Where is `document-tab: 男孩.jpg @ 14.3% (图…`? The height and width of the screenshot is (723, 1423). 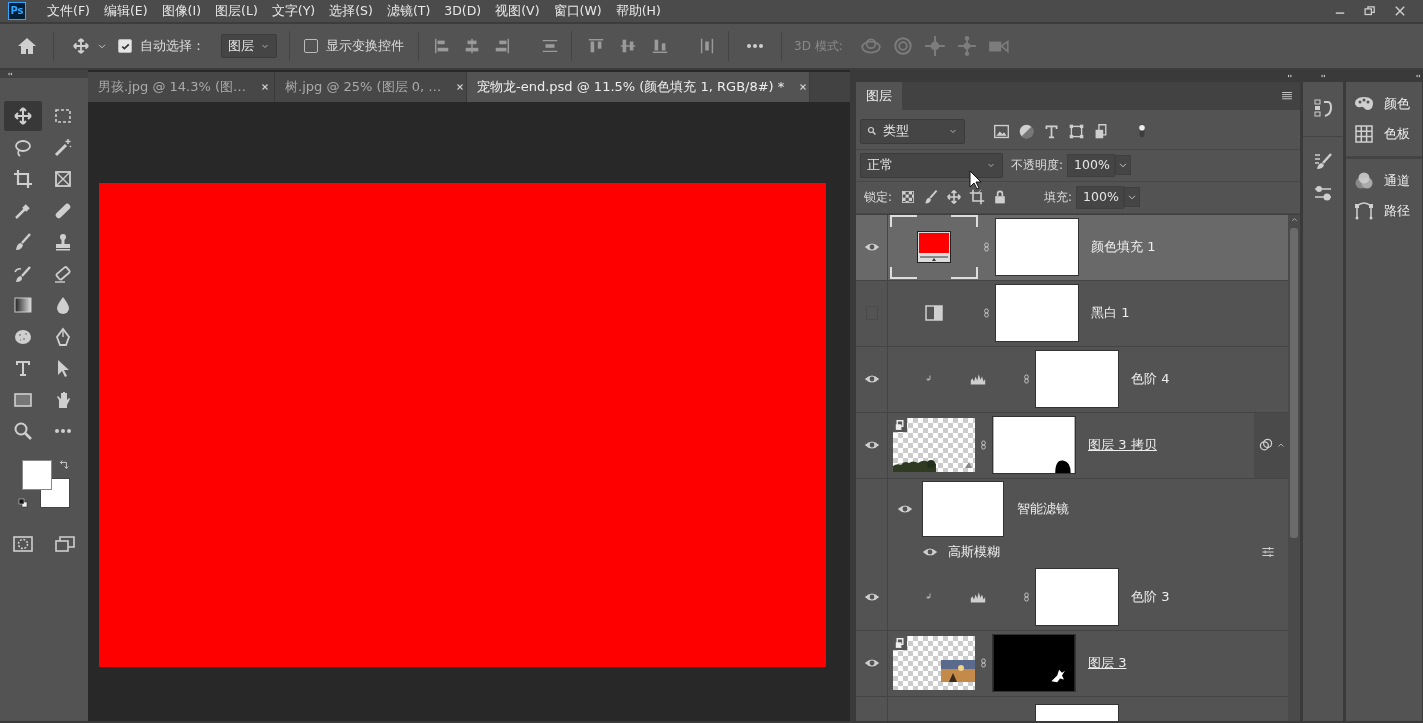
document-tab: 男孩.jpg @ 14.3% (图… is located at coordinates (181, 87).